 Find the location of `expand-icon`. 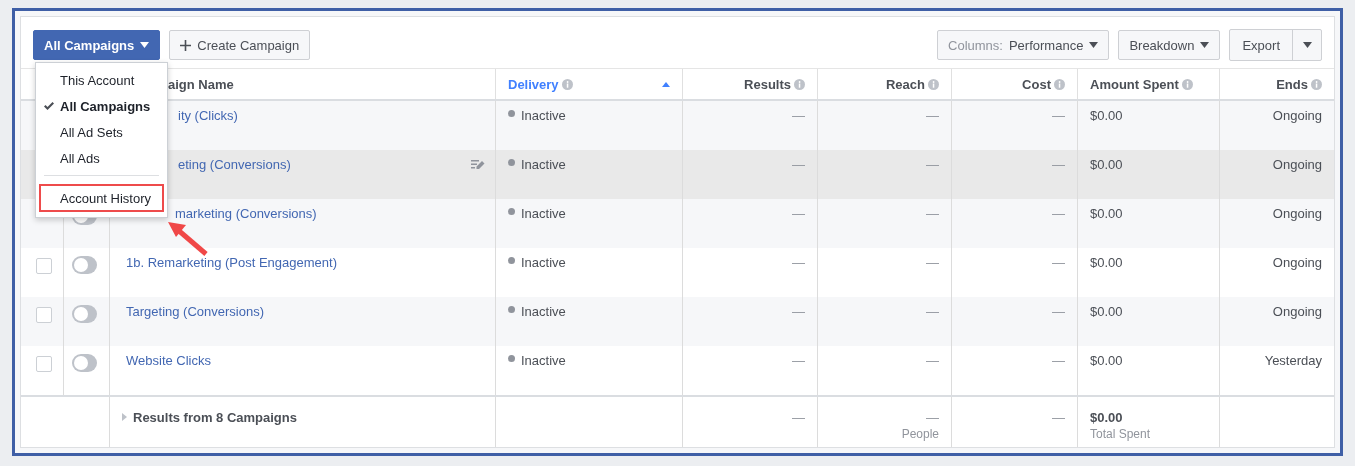

expand-icon is located at coordinates (124, 417).